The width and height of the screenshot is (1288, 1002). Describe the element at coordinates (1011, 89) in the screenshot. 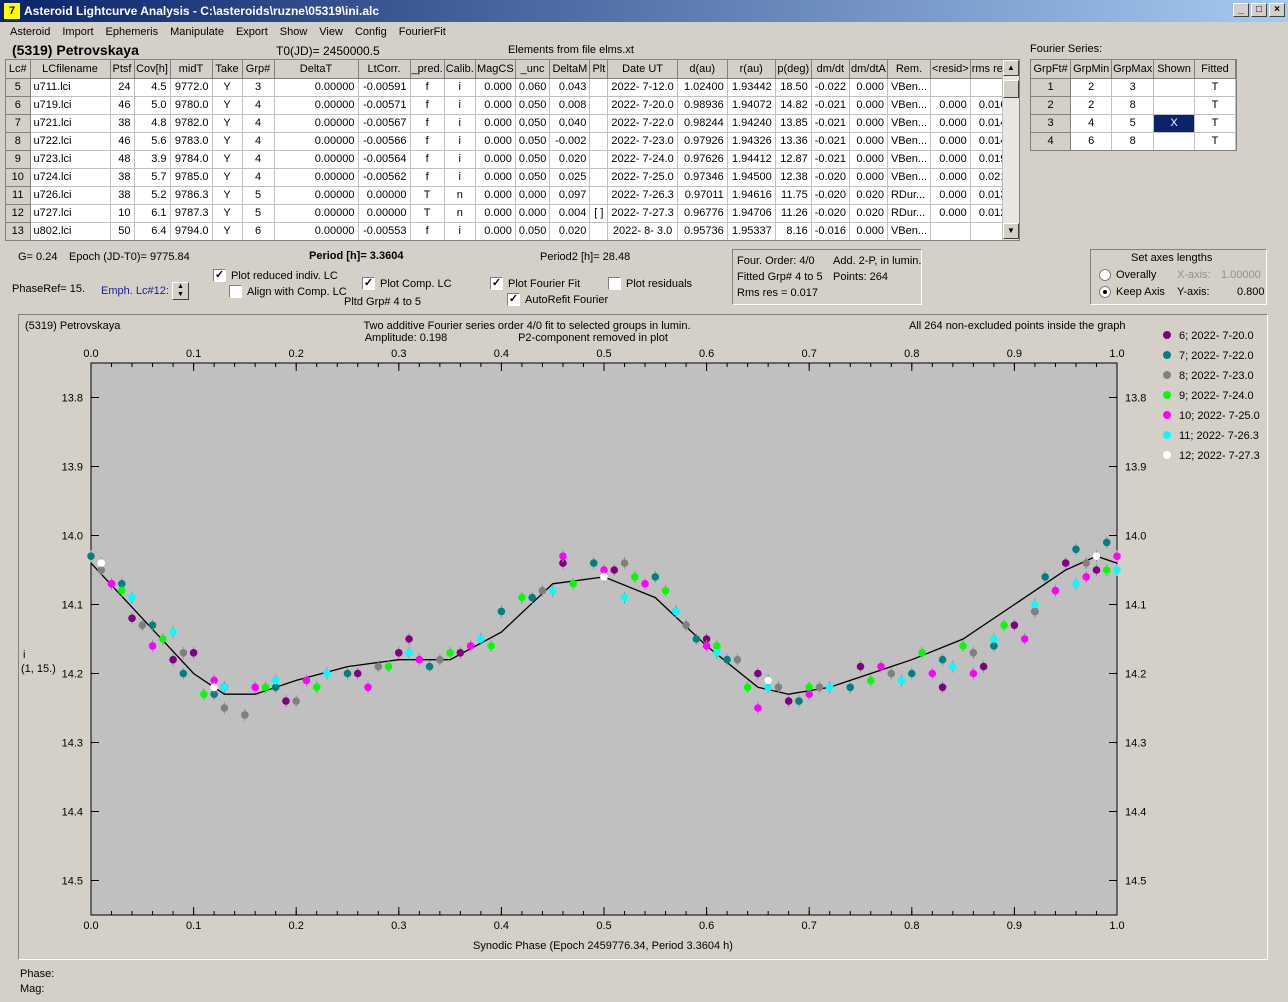

I see `scroll-thumb` at that location.